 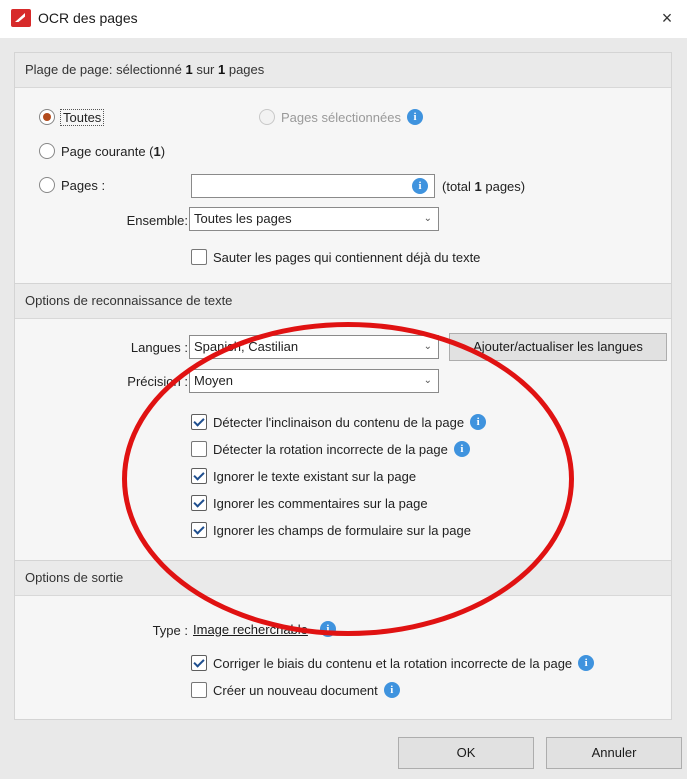 I want to click on radio-all-row: Toutes, so click(x=72, y=117).